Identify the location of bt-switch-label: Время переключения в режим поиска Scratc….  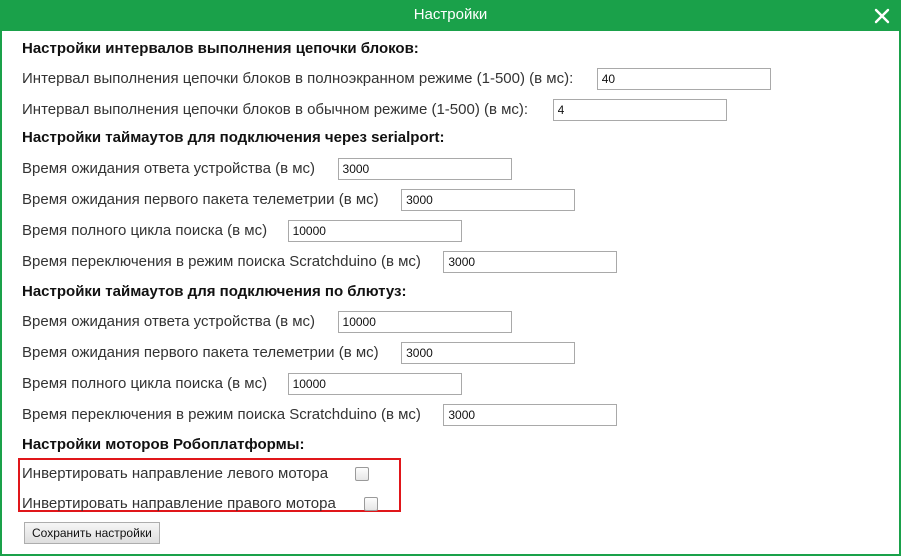
(221, 414).